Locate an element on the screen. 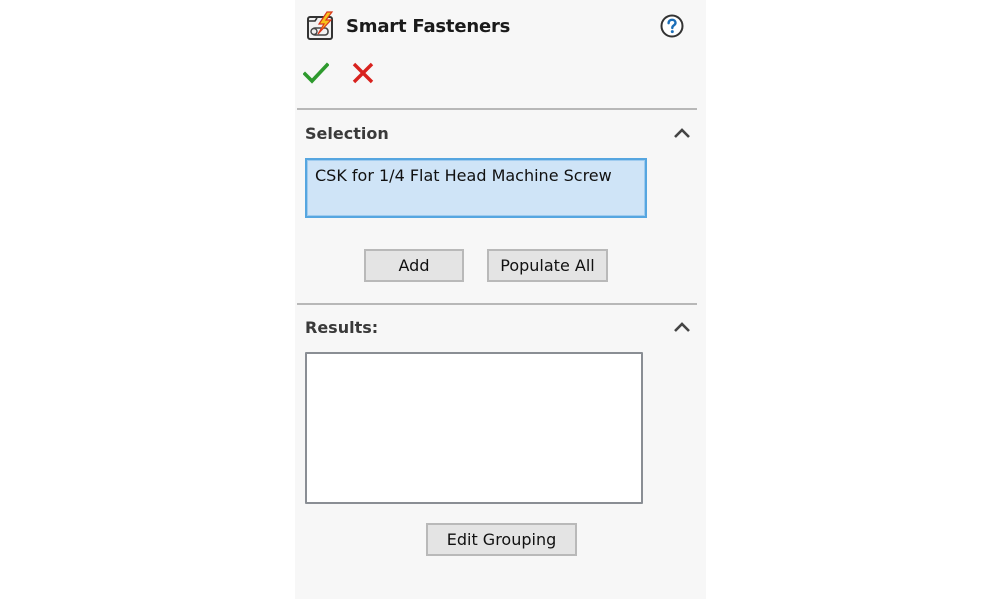 The image size is (1000, 599). selection-list-item: CSK for 1/4 Flat Head Machine Screw is located at coordinates (463, 175).